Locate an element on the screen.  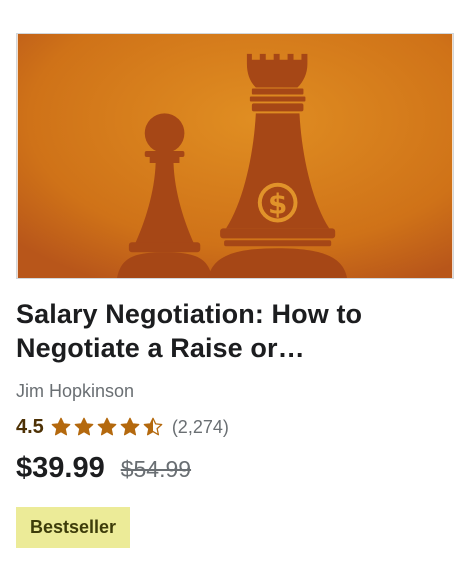
star-half-icon is located at coordinates (153, 427).